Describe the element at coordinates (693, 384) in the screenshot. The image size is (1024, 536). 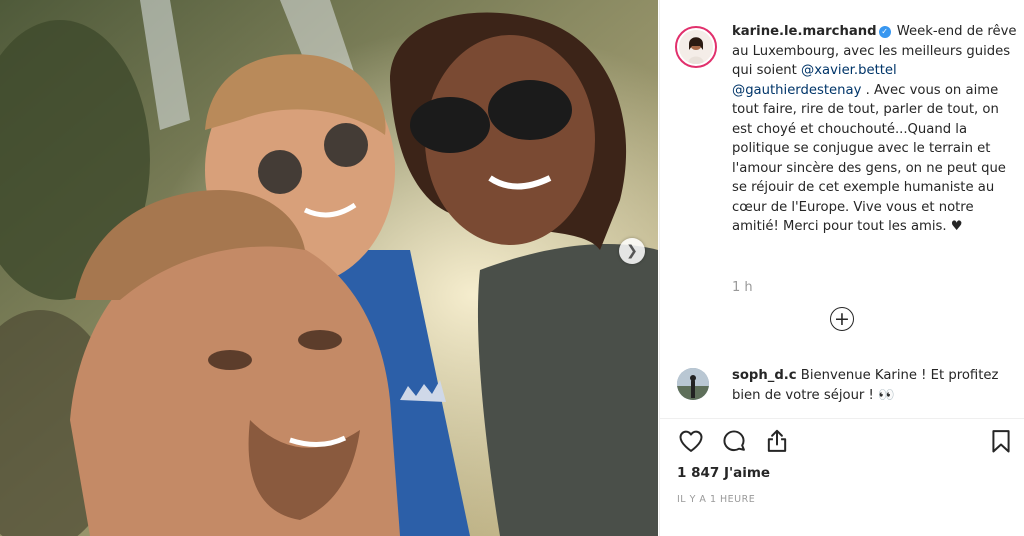
I see `commenter-avatar` at that location.